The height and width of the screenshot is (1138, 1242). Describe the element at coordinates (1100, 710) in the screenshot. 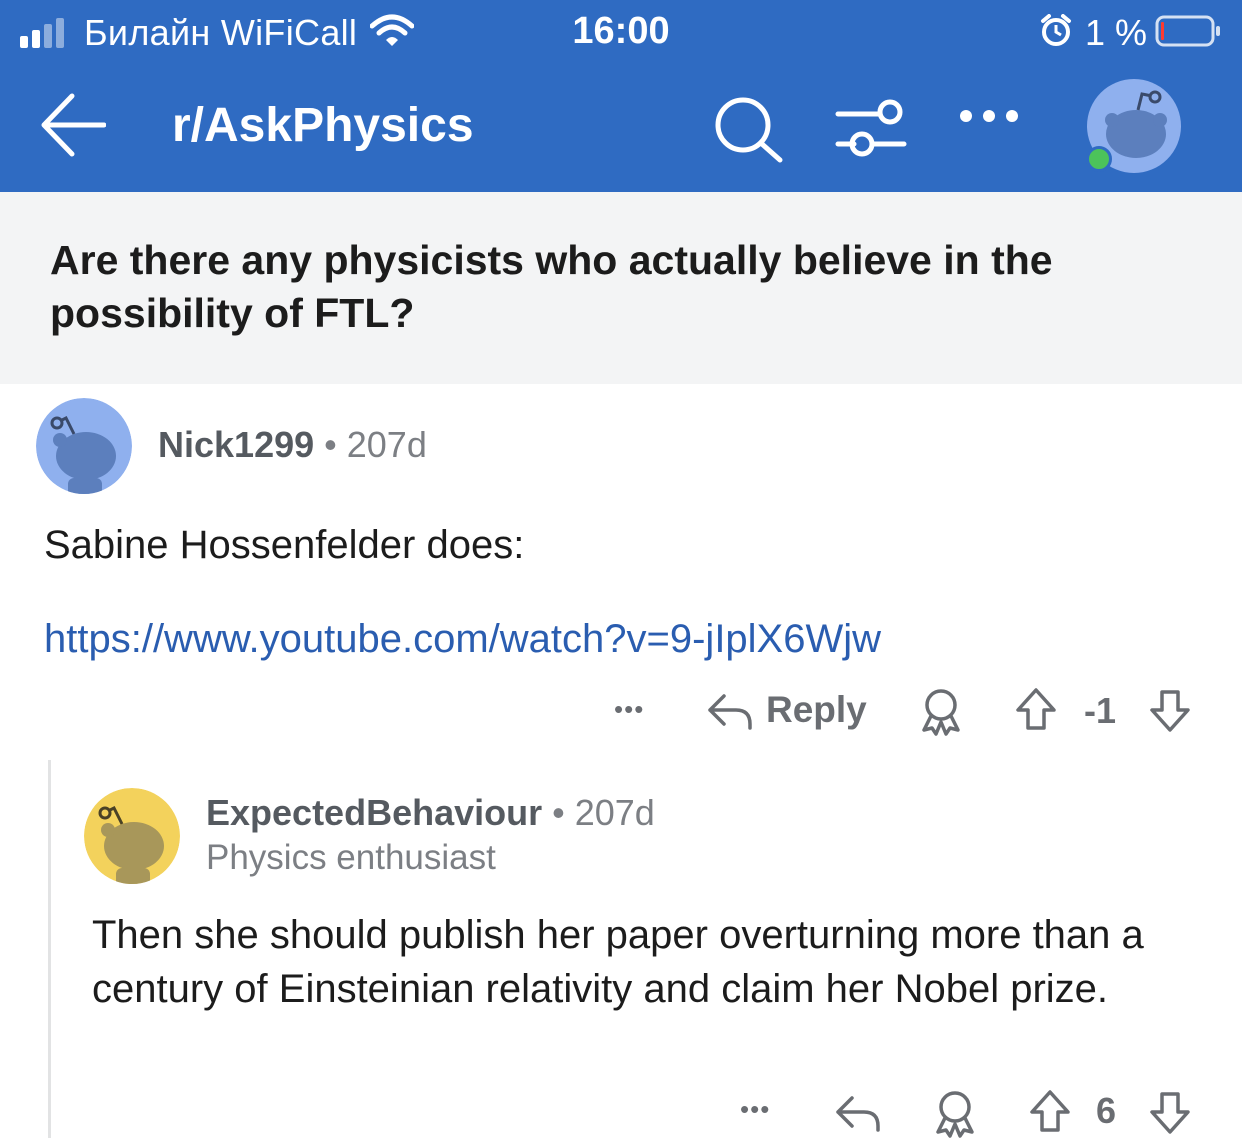

I see `vote-score: -1` at that location.